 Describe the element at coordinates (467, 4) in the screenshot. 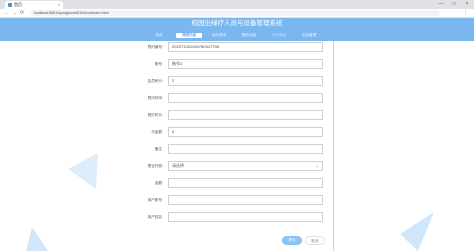

I see `close-window-icon: ×` at that location.